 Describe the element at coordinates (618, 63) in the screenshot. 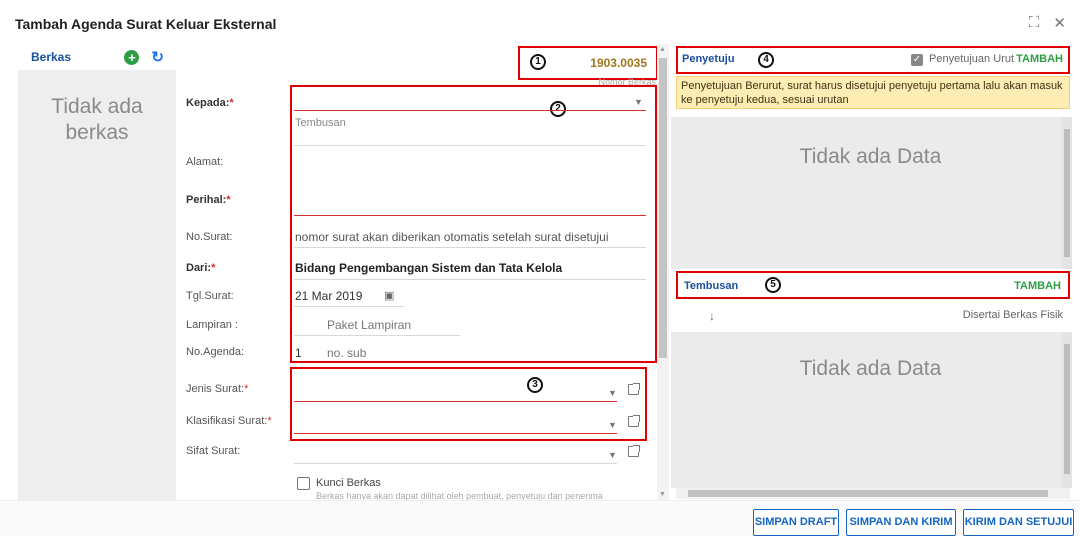

I see `nomor-berkas-value: 1903.0035` at that location.